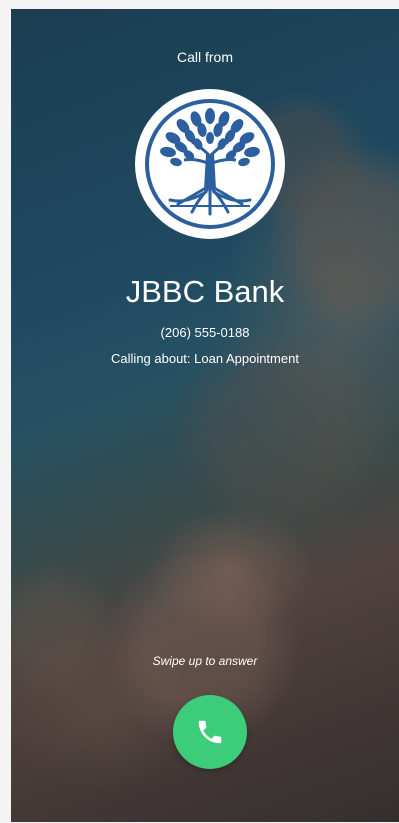  Describe the element at coordinates (205, 661) in the screenshot. I see `swipe-up-hint: Swipe up to answer` at that location.